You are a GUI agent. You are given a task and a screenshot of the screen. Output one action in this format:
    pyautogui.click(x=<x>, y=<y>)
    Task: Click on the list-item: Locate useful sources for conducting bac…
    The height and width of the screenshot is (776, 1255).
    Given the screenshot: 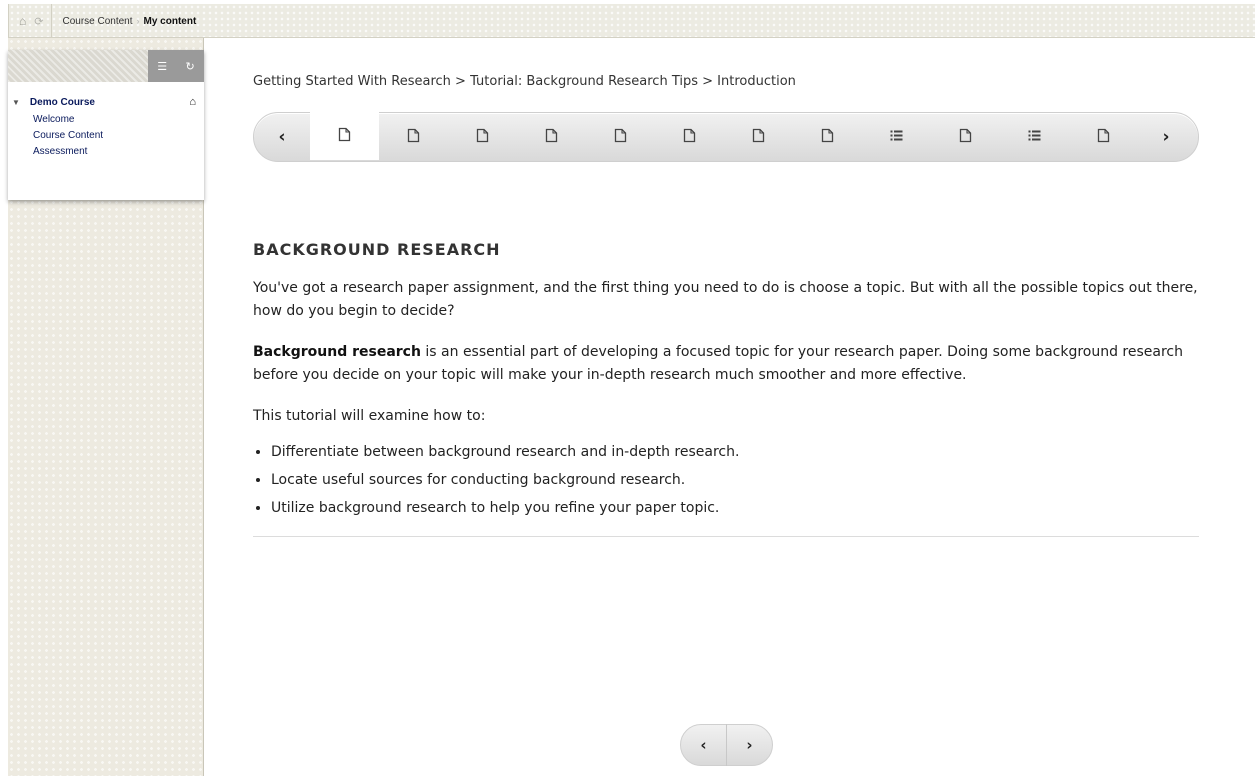 What is the action you would take?
    pyautogui.click(x=735, y=480)
    